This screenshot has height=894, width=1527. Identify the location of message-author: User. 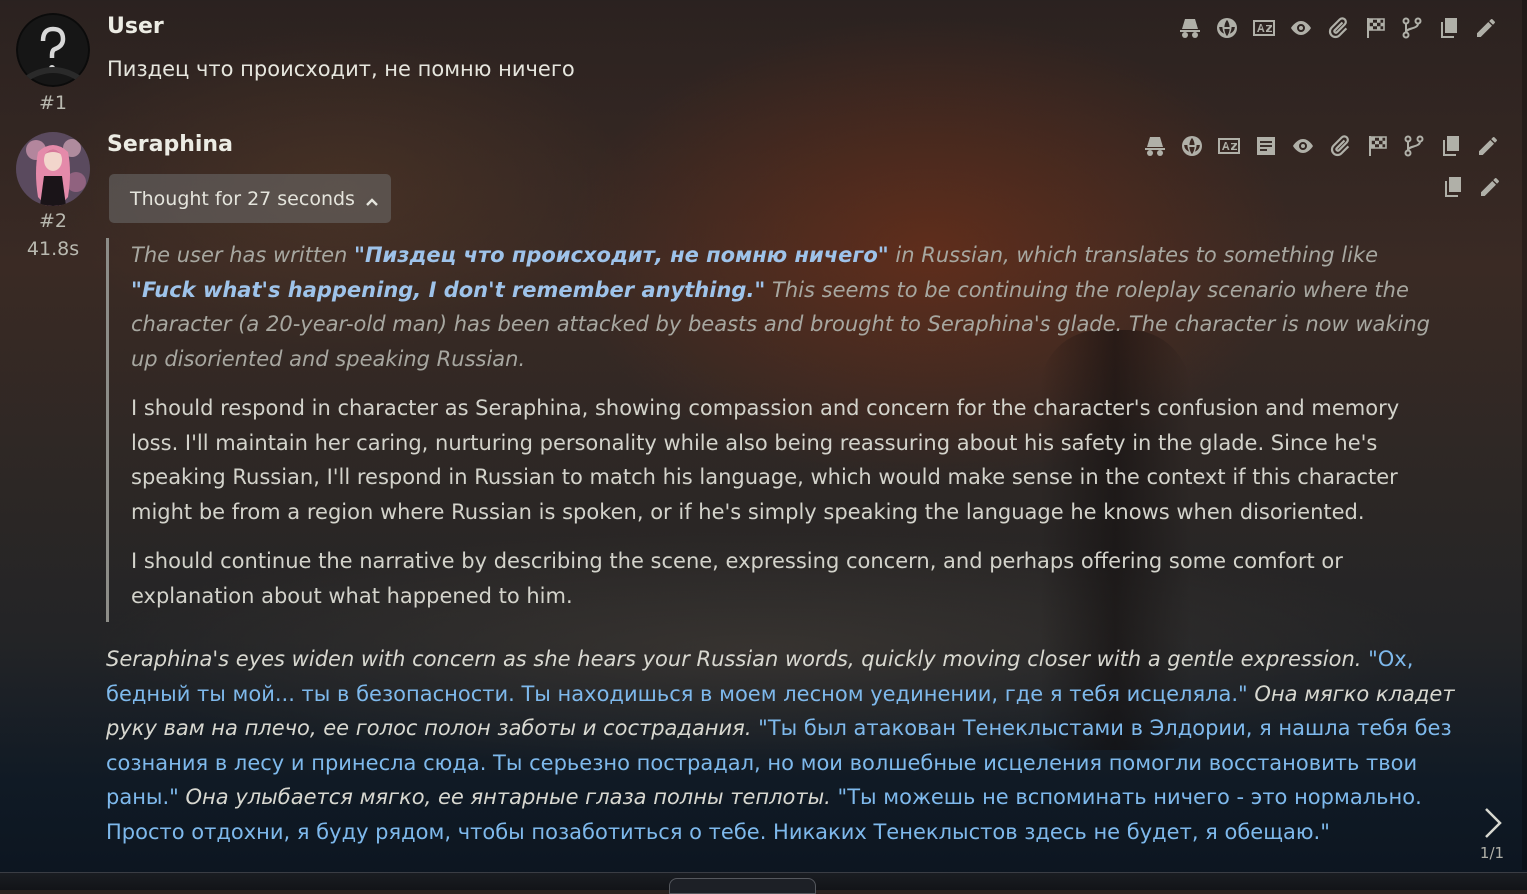
(135, 26).